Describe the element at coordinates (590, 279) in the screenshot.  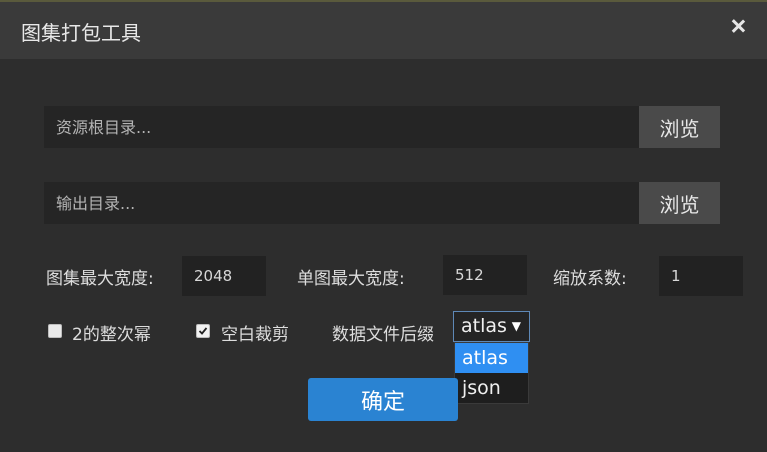
I see `scale-factor-label: 缩放系数:` at that location.